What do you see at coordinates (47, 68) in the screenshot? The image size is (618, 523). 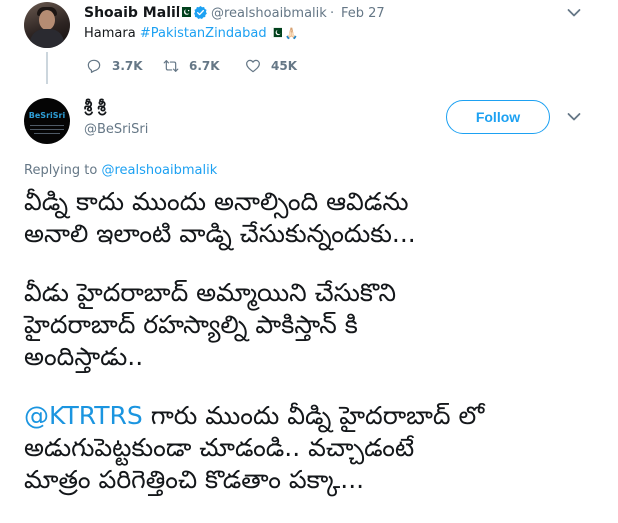 I see `thread-connector-line` at bounding box center [47, 68].